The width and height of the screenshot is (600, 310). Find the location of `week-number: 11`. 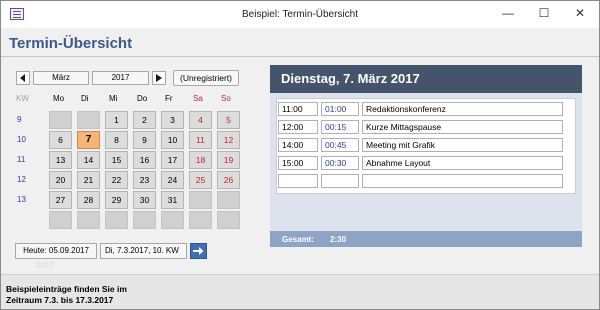

week-number: 11 is located at coordinates (21, 159).